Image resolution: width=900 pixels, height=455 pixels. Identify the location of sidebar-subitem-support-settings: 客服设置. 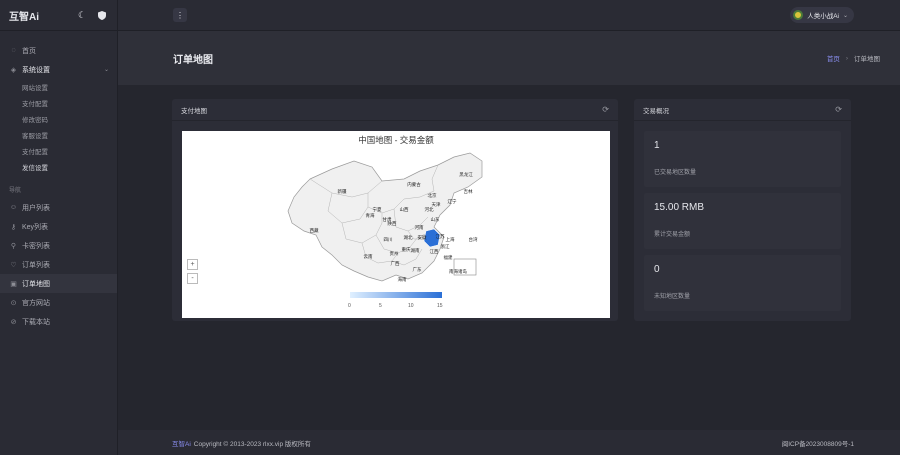
(58, 135).